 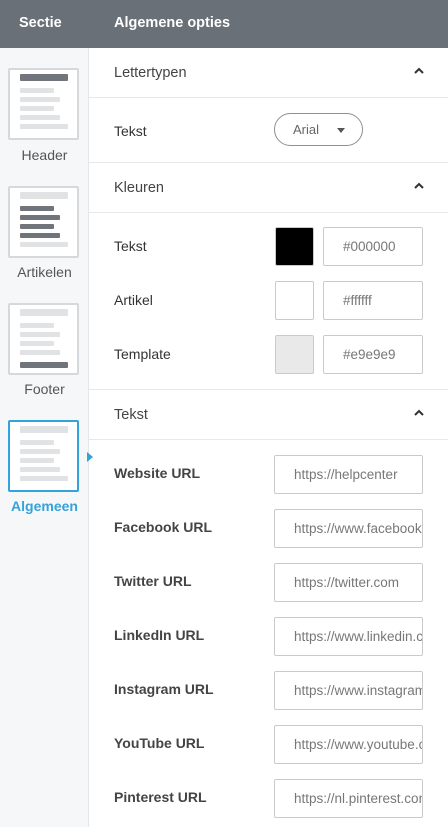 I want to click on section-item-label: Header, so click(x=44, y=155).